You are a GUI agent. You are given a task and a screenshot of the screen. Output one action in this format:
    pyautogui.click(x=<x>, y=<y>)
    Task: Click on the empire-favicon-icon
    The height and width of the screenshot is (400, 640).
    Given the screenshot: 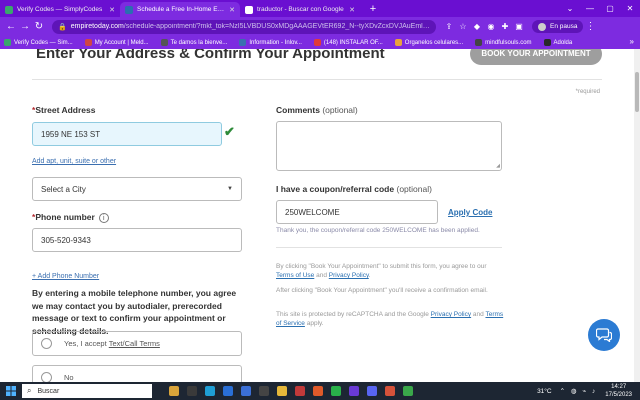 What is the action you would take?
    pyautogui.click(x=129, y=9)
    